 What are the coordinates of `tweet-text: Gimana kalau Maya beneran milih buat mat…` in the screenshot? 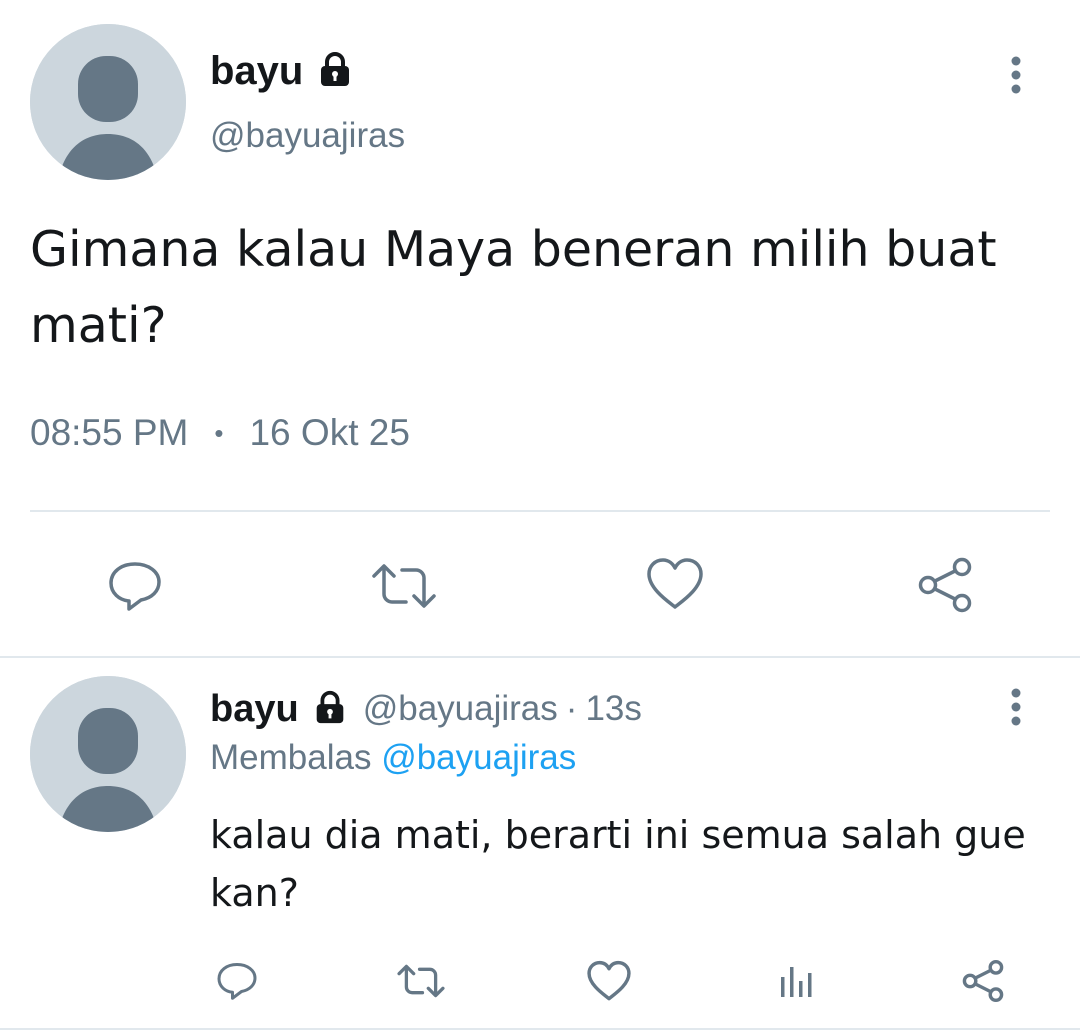 It's located at (513, 288).